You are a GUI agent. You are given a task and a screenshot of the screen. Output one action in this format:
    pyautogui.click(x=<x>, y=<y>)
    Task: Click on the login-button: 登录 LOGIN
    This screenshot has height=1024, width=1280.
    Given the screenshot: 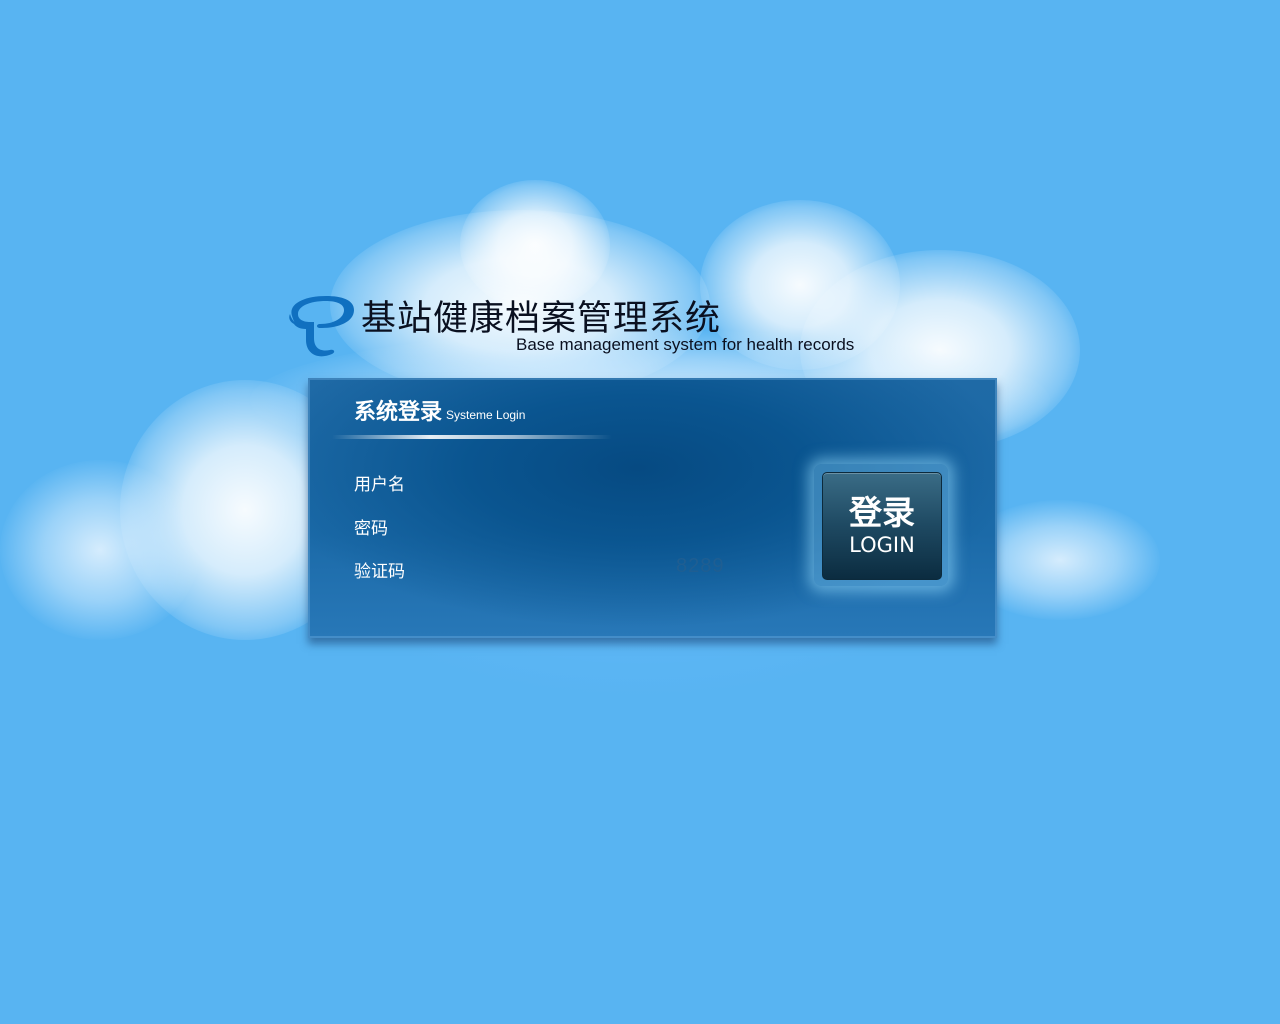 What is the action you would take?
    pyautogui.click(x=882, y=526)
    